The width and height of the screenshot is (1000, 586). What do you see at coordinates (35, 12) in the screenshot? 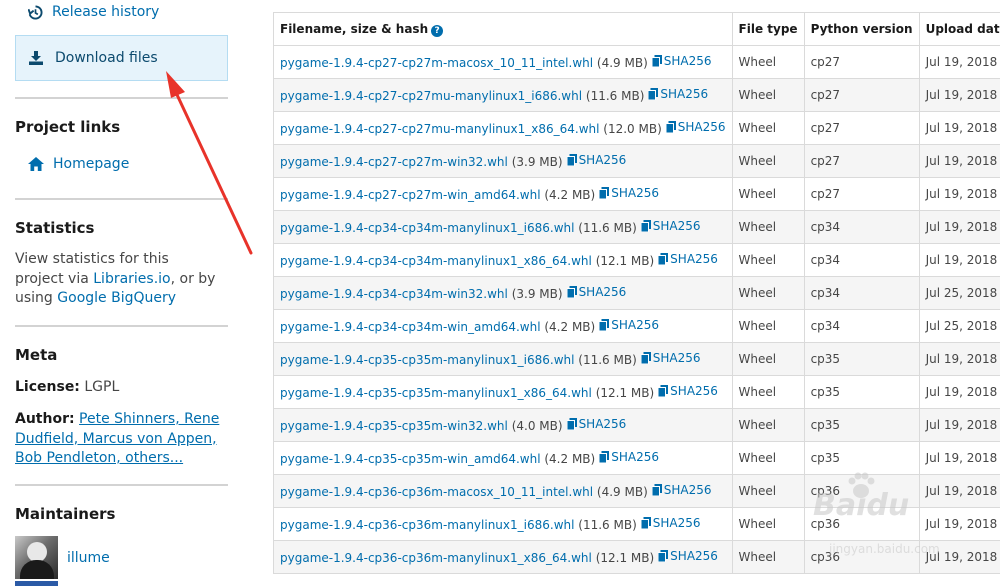
I see `history-icon` at bounding box center [35, 12].